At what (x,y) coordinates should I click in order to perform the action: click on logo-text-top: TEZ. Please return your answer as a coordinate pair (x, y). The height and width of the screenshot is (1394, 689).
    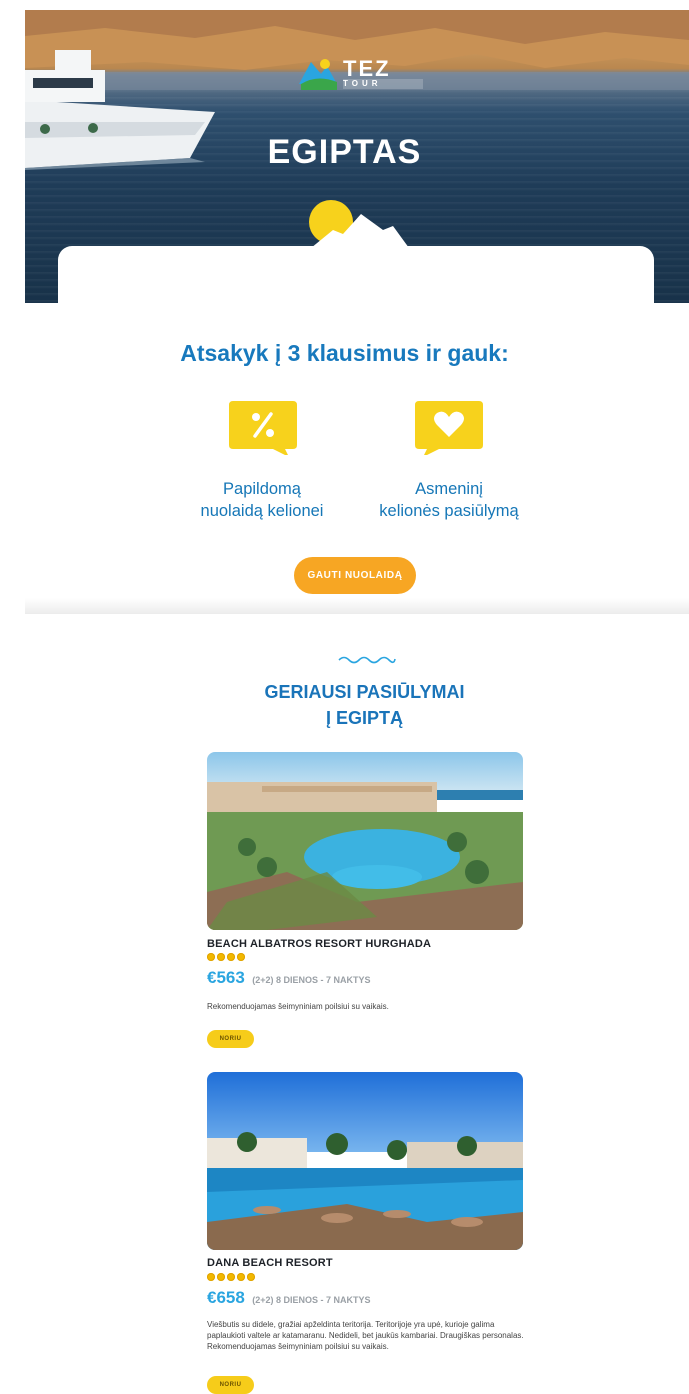
    Looking at the image, I should click on (367, 68).